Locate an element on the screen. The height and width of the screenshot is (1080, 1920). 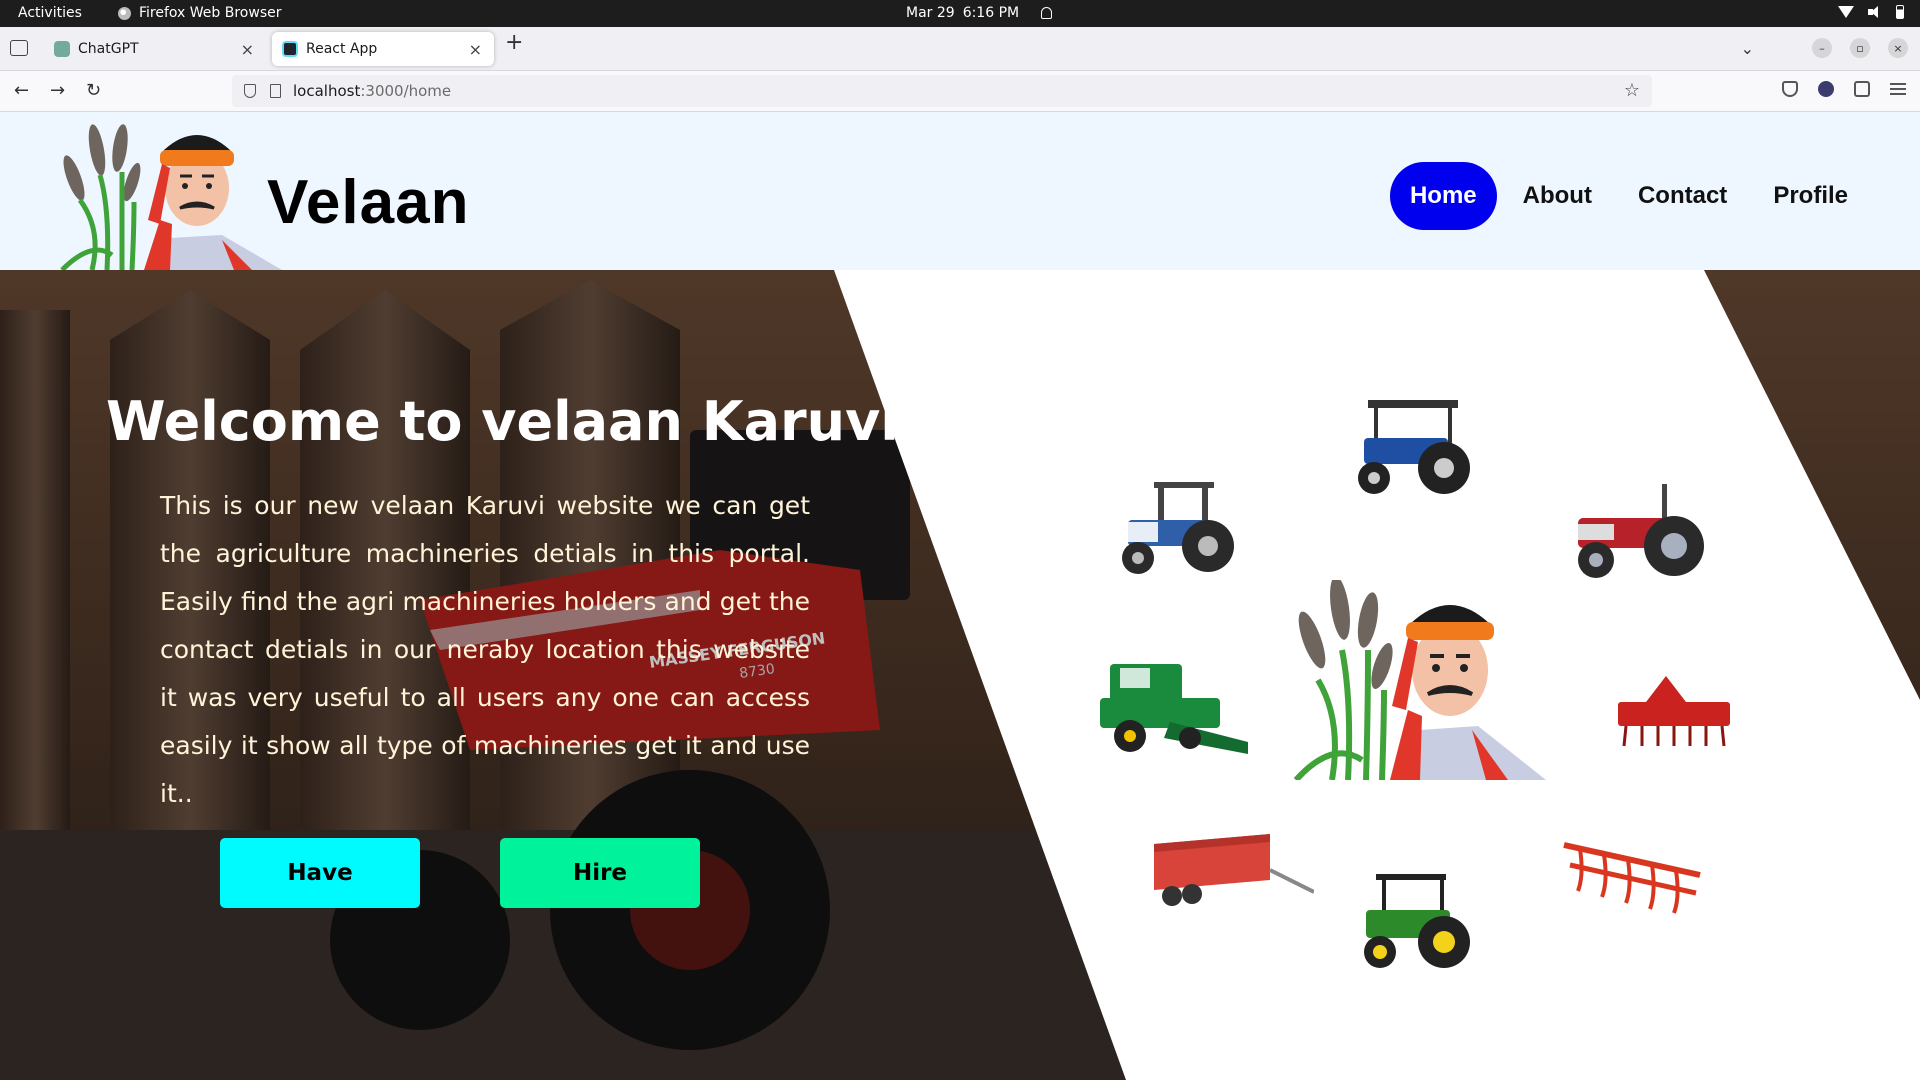
site-header: Velaan Home About Contact Profile is located at coordinates (960, 191).